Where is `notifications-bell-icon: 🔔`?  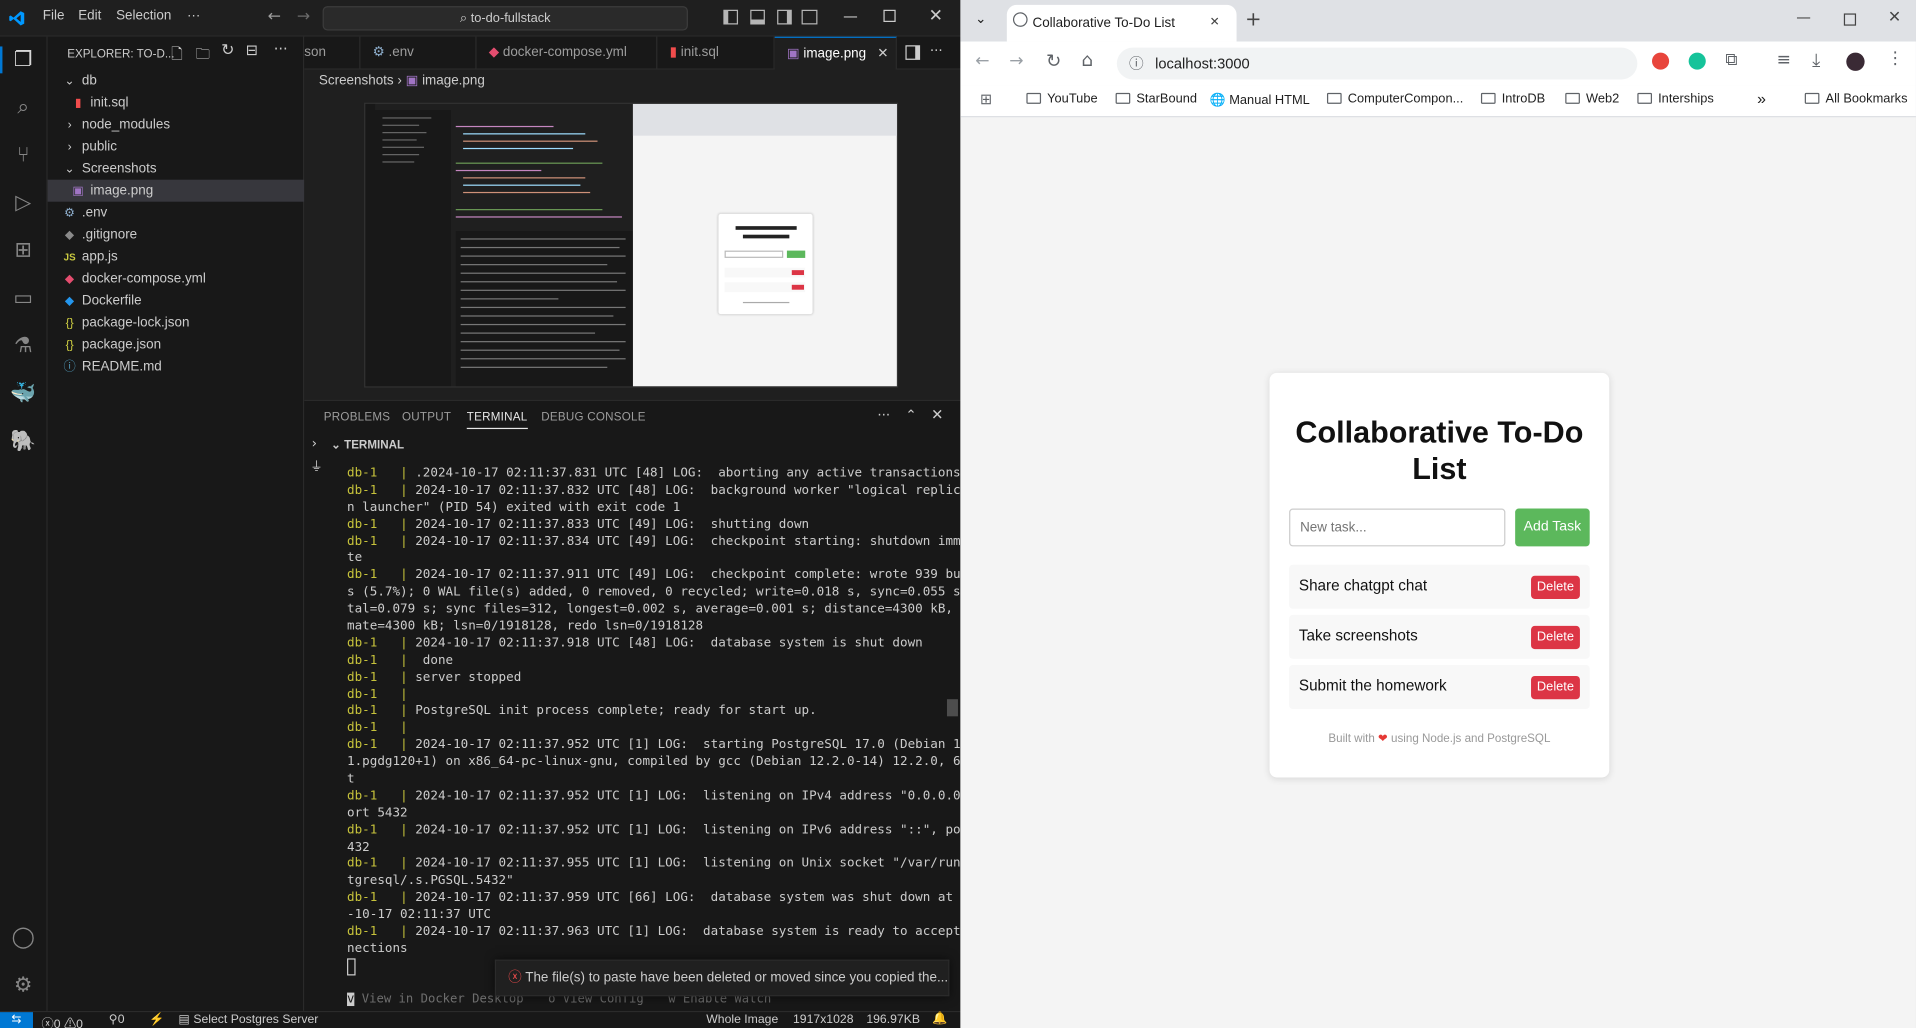 notifications-bell-icon: 🔔 is located at coordinates (939, 1018).